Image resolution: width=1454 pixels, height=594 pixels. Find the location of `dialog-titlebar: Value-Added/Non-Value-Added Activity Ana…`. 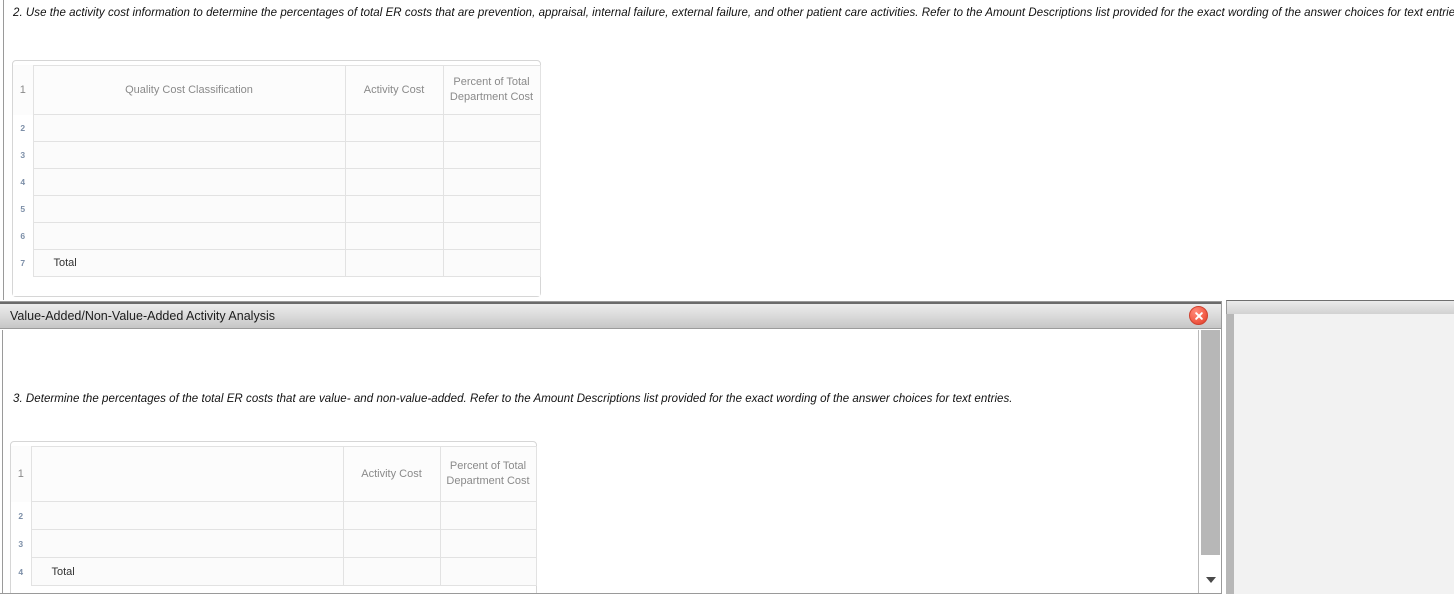

dialog-titlebar: Value-Added/Non-Value-Added Activity Ana… is located at coordinates (610, 315).